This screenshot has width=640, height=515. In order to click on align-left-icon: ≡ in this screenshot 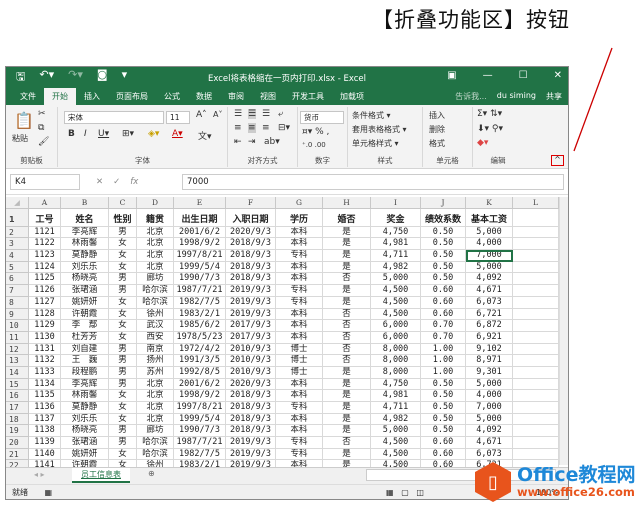, I will do `click(238, 128)`.